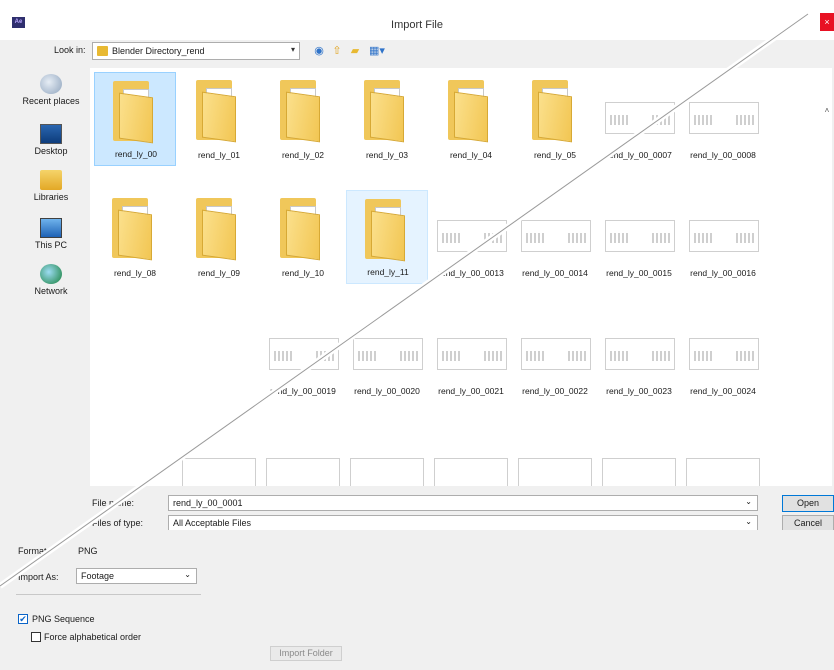 Image resolution: width=834 pixels, height=670 pixels. What do you see at coordinates (827, 110) in the screenshot?
I see `scroll-up-icon: ˄` at bounding box center [827, 110].